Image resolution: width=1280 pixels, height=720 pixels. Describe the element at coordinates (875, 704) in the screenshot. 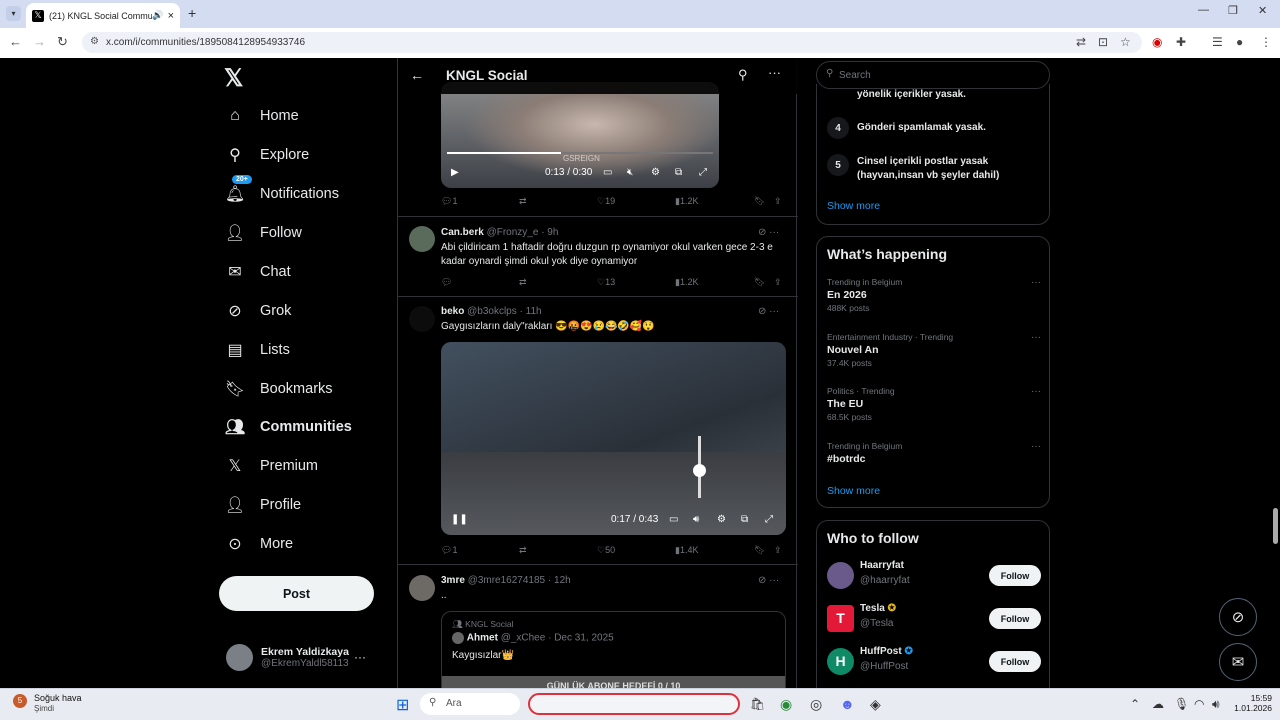

I see `app-icon: ◈` at that location.